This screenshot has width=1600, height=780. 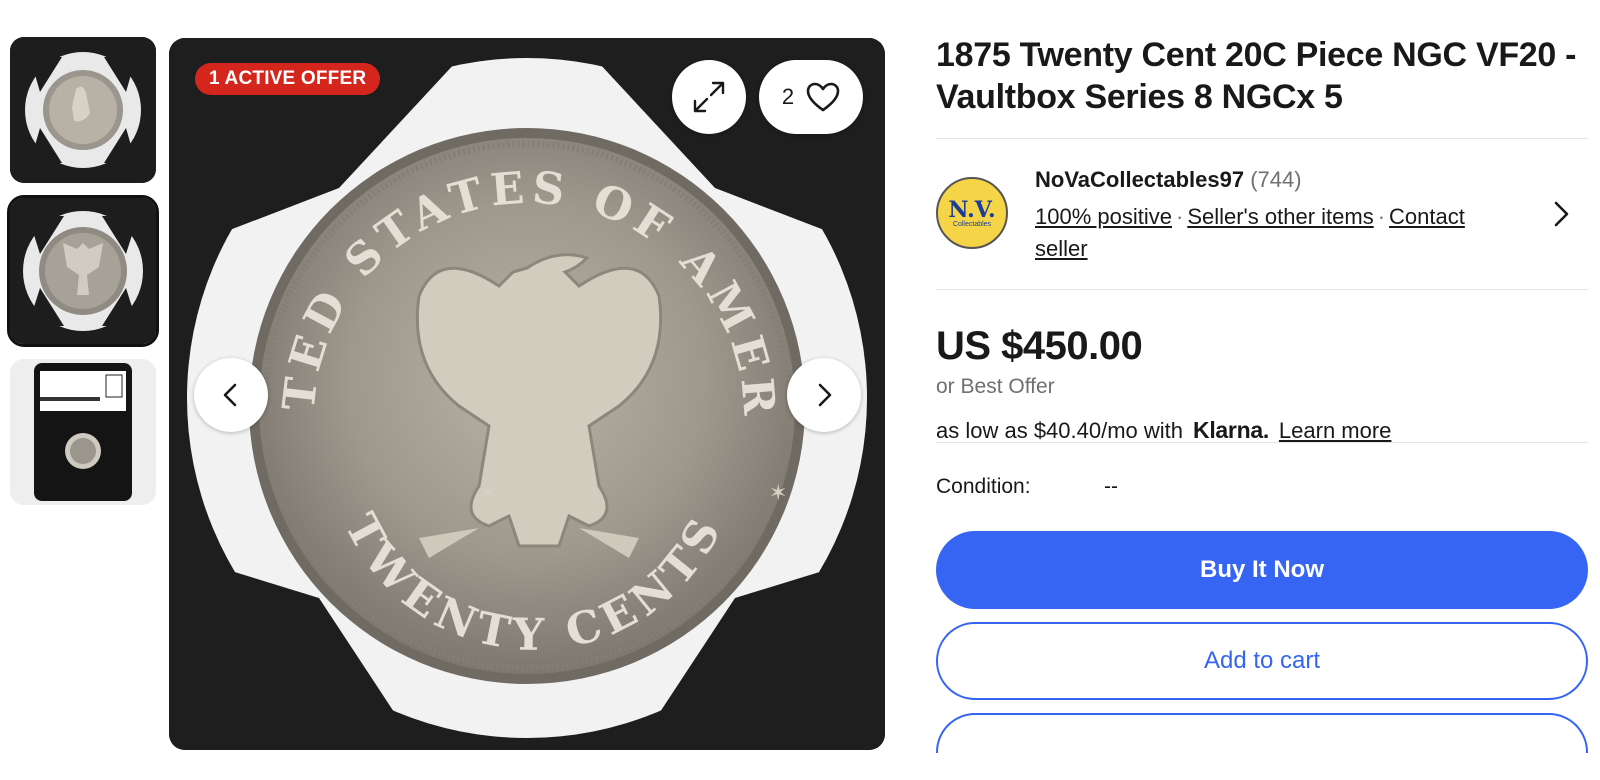 I want to click on expand-image-button, so click(x=709, y=97).